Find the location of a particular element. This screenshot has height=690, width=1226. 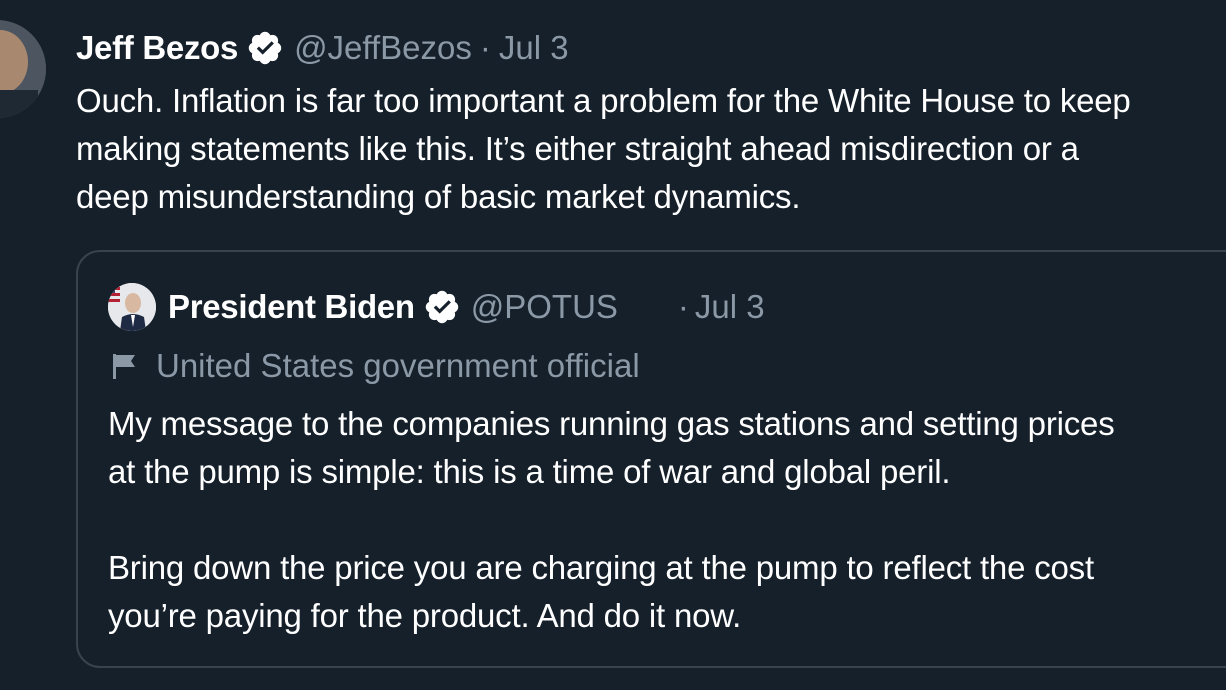

flag-icon is located at coordinates (125, 366).